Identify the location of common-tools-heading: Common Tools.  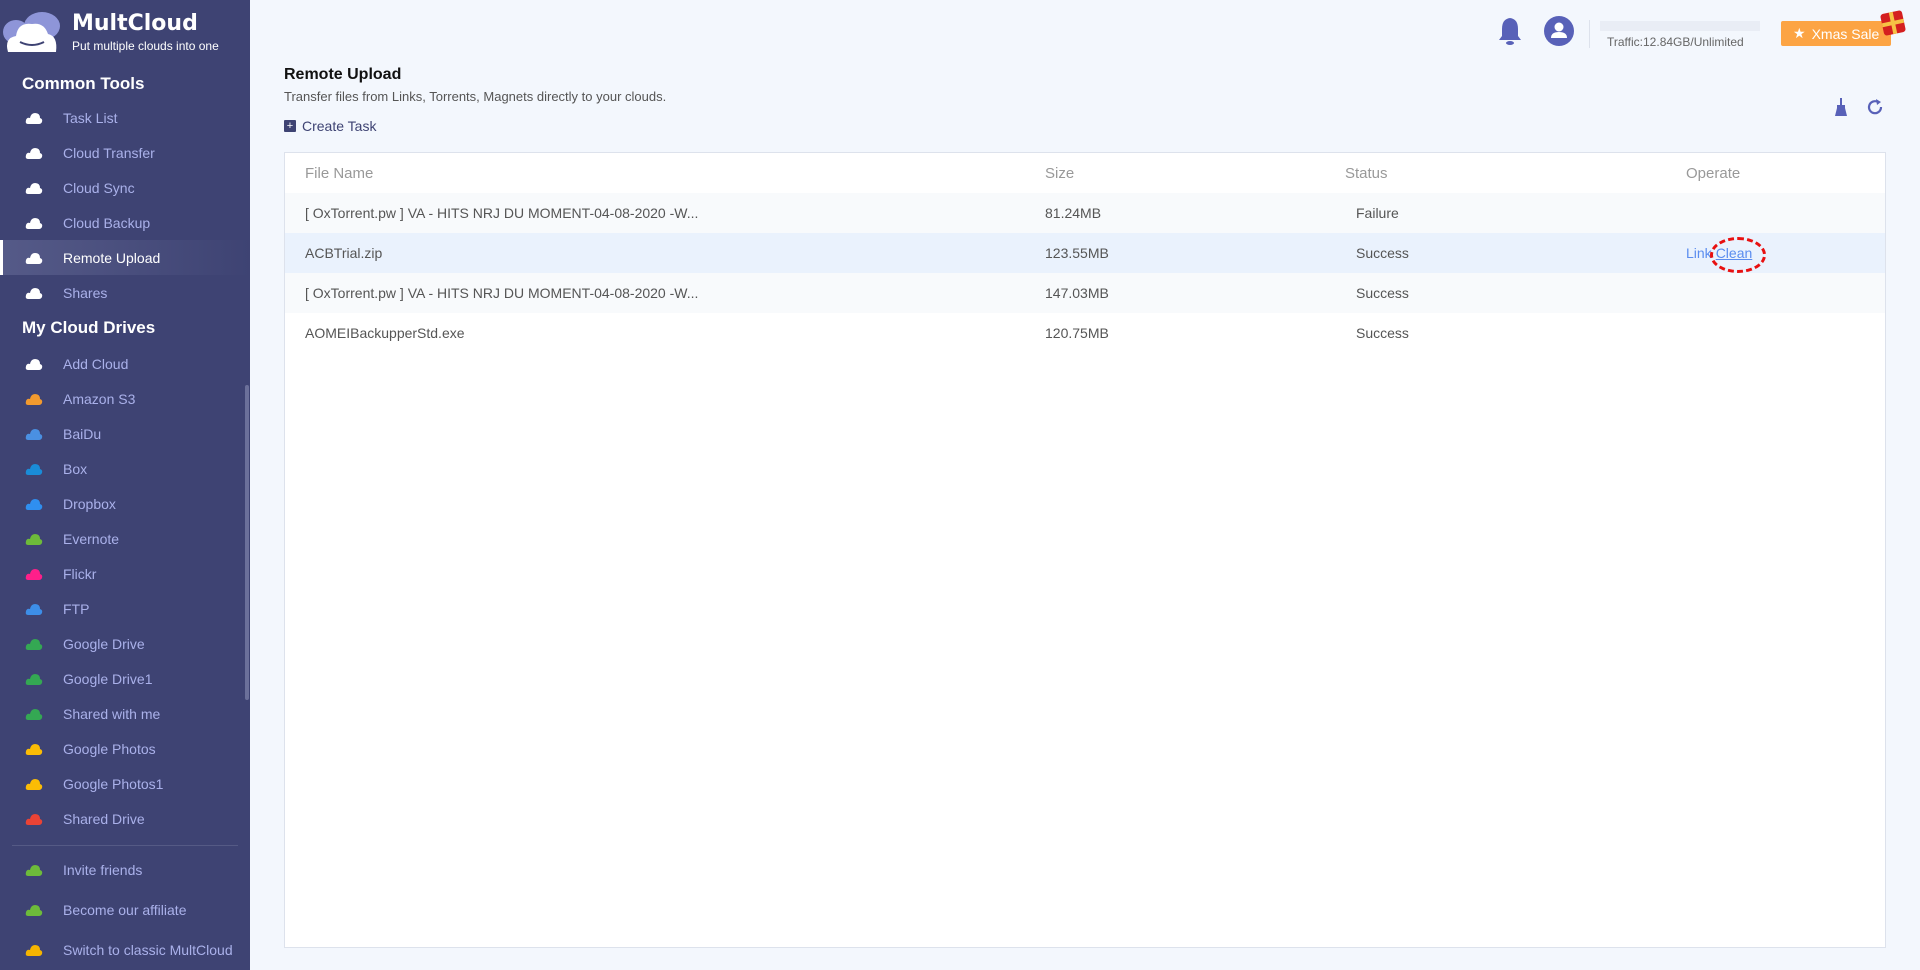
(83, 83).